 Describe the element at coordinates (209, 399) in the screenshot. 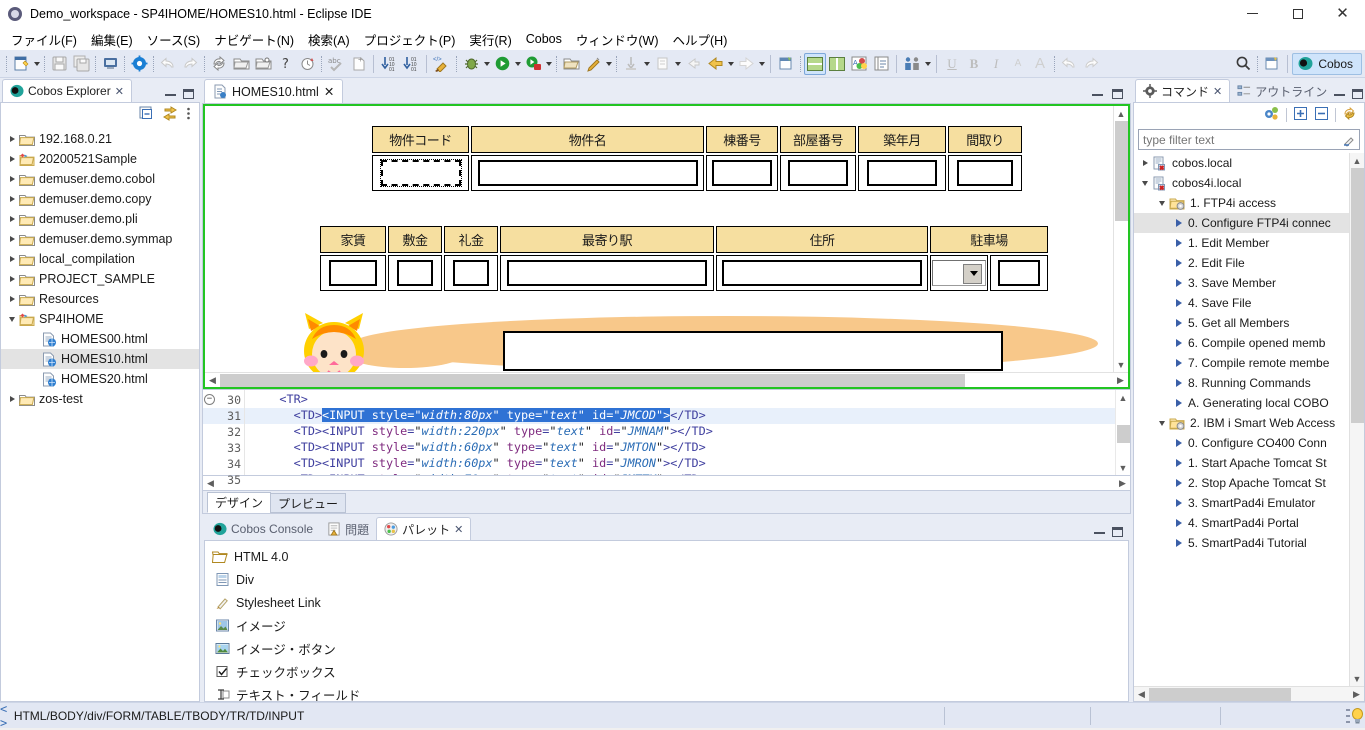

I see `fold-collapse-icon: −` at that location.